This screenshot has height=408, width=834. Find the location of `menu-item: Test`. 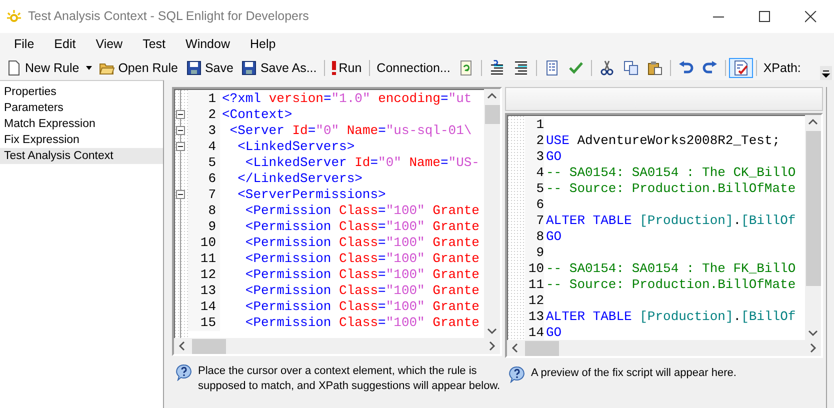

menu-item: Test is located at coordinates (154, 44).